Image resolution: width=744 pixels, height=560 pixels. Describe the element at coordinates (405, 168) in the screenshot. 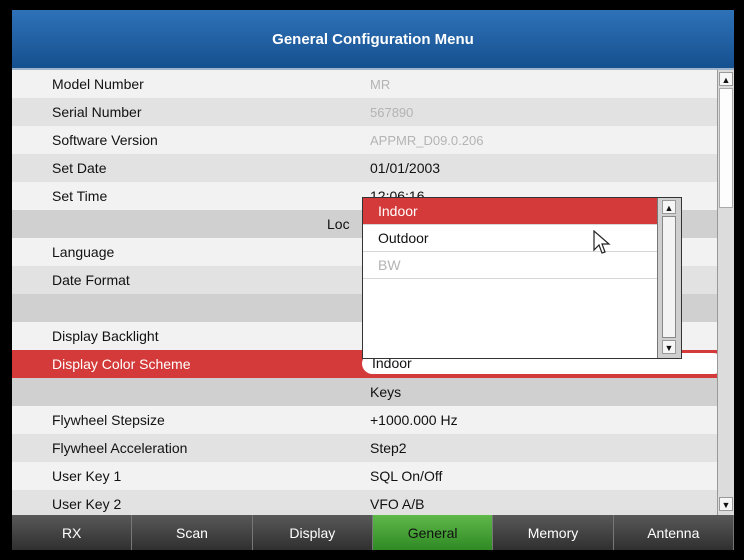

I see `row-value: 01/01/2003` at that location.